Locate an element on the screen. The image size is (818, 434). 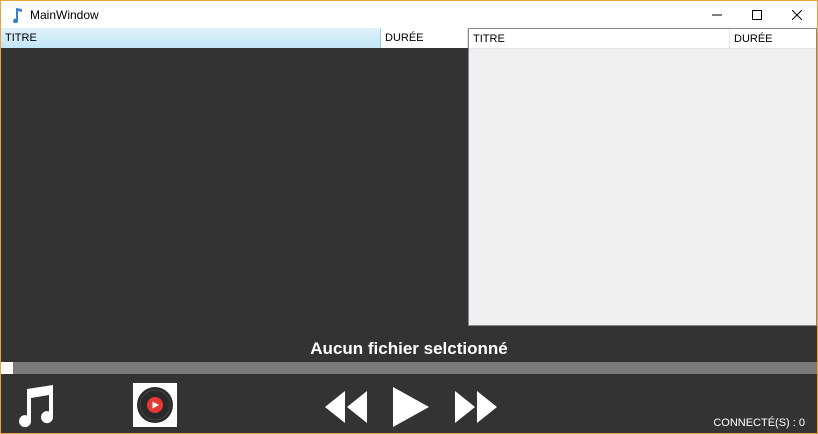
now-playing-status: Aucun fichier selctionné is located at coordinates (409, 348).